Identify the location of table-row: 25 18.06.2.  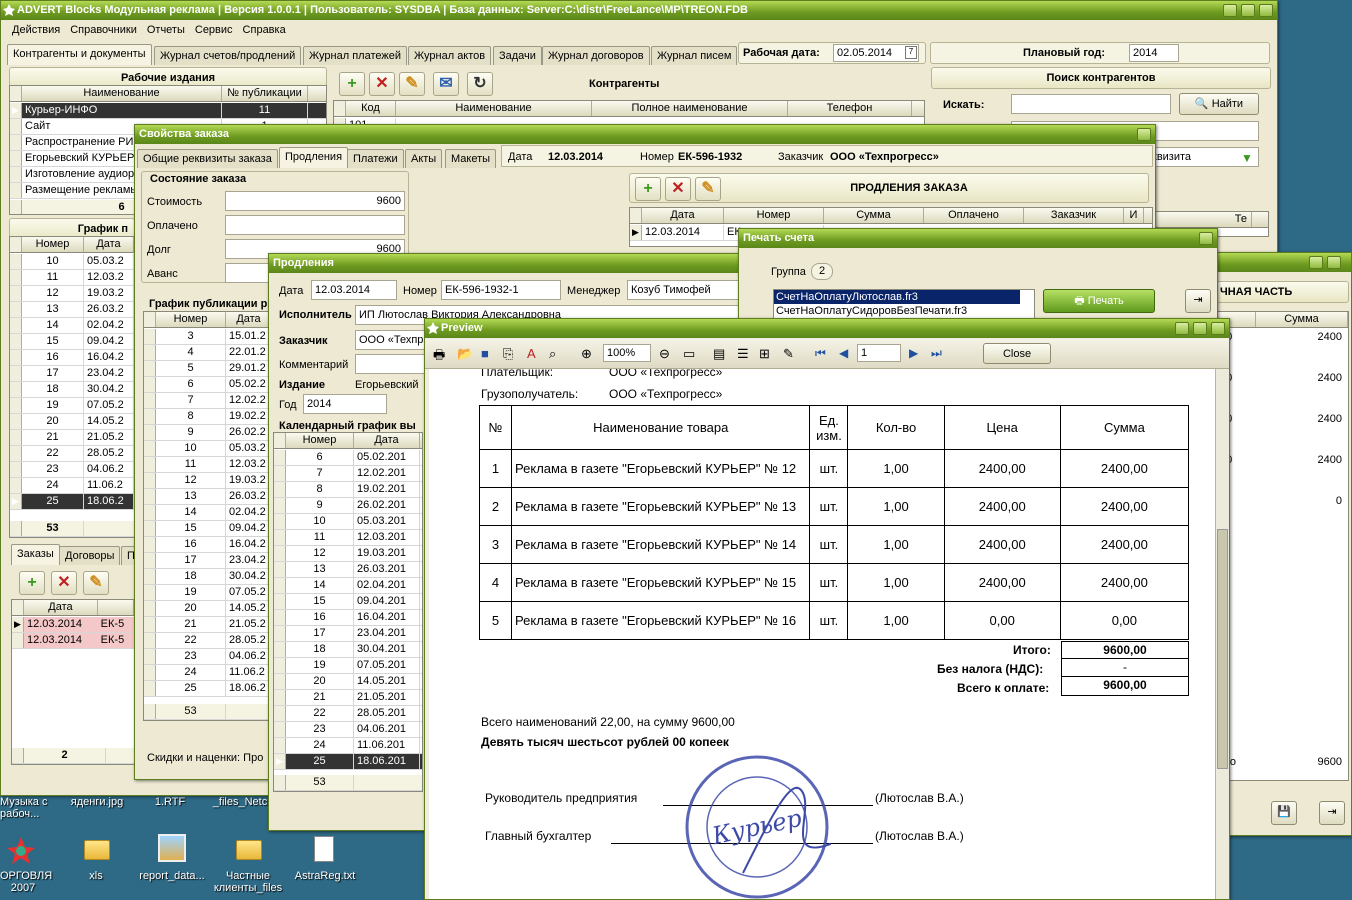
(208, 689).